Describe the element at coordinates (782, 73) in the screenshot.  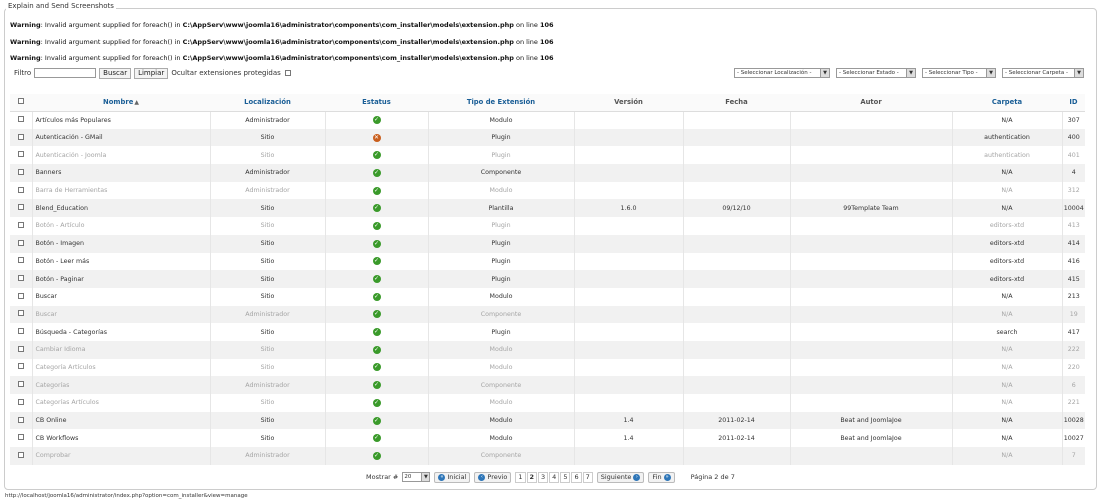
I see `location-select: - Seleccionar Localización - ▼` at that location.